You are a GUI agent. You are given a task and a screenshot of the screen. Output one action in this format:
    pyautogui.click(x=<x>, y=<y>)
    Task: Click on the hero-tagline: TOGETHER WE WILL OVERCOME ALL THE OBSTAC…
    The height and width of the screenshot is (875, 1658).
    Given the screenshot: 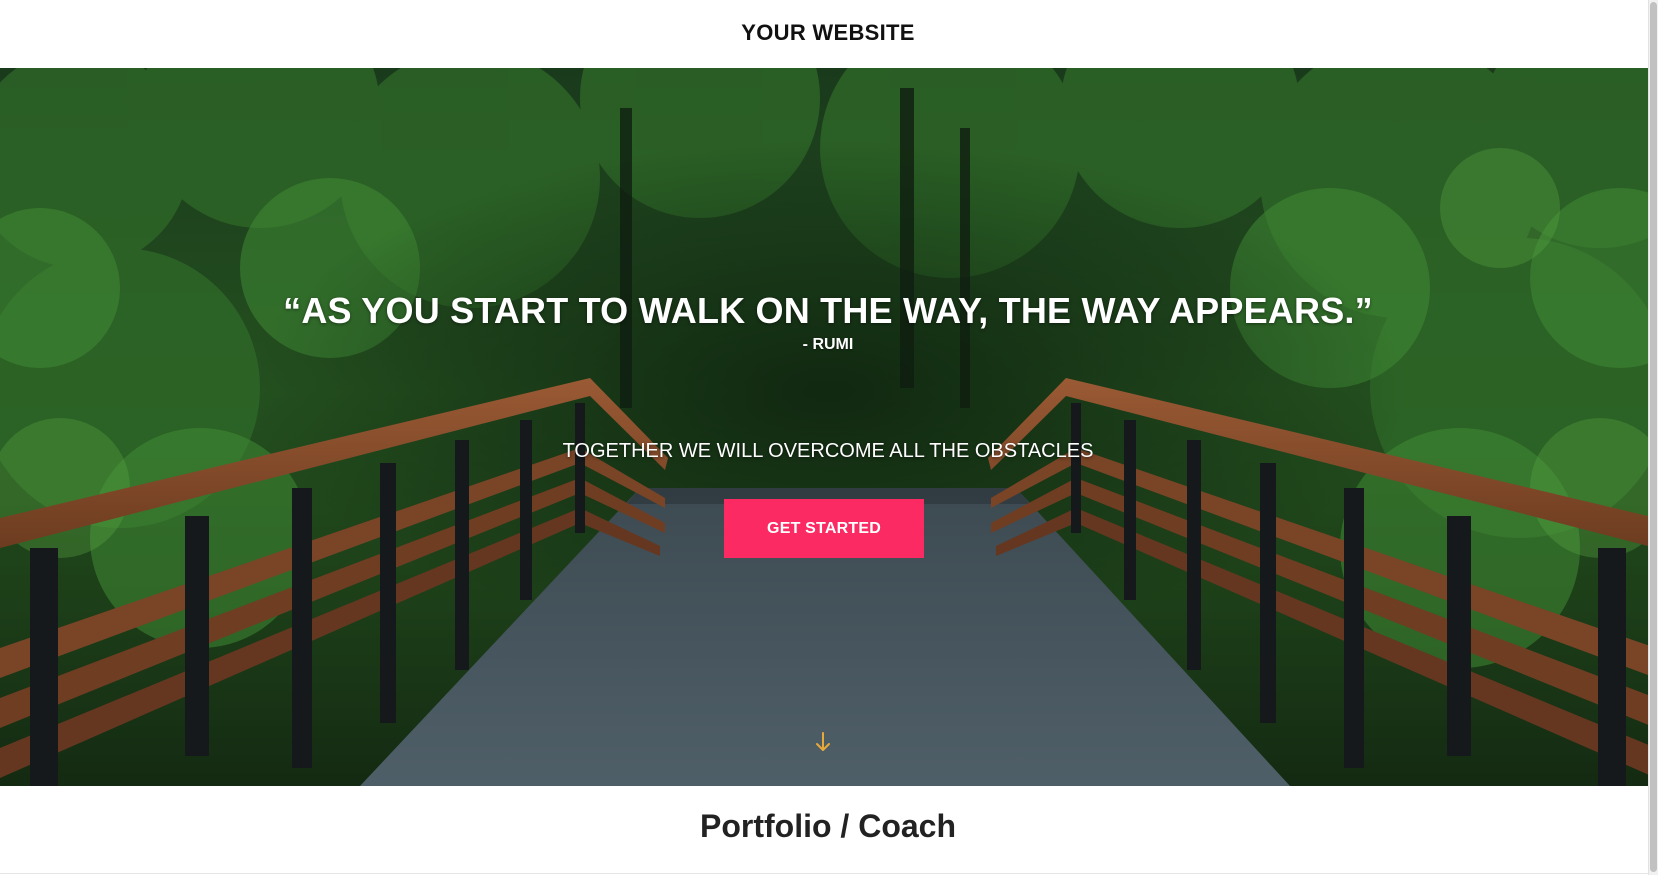 What is the action you would take?
    pyautogui.click(x=828, y=451)
    